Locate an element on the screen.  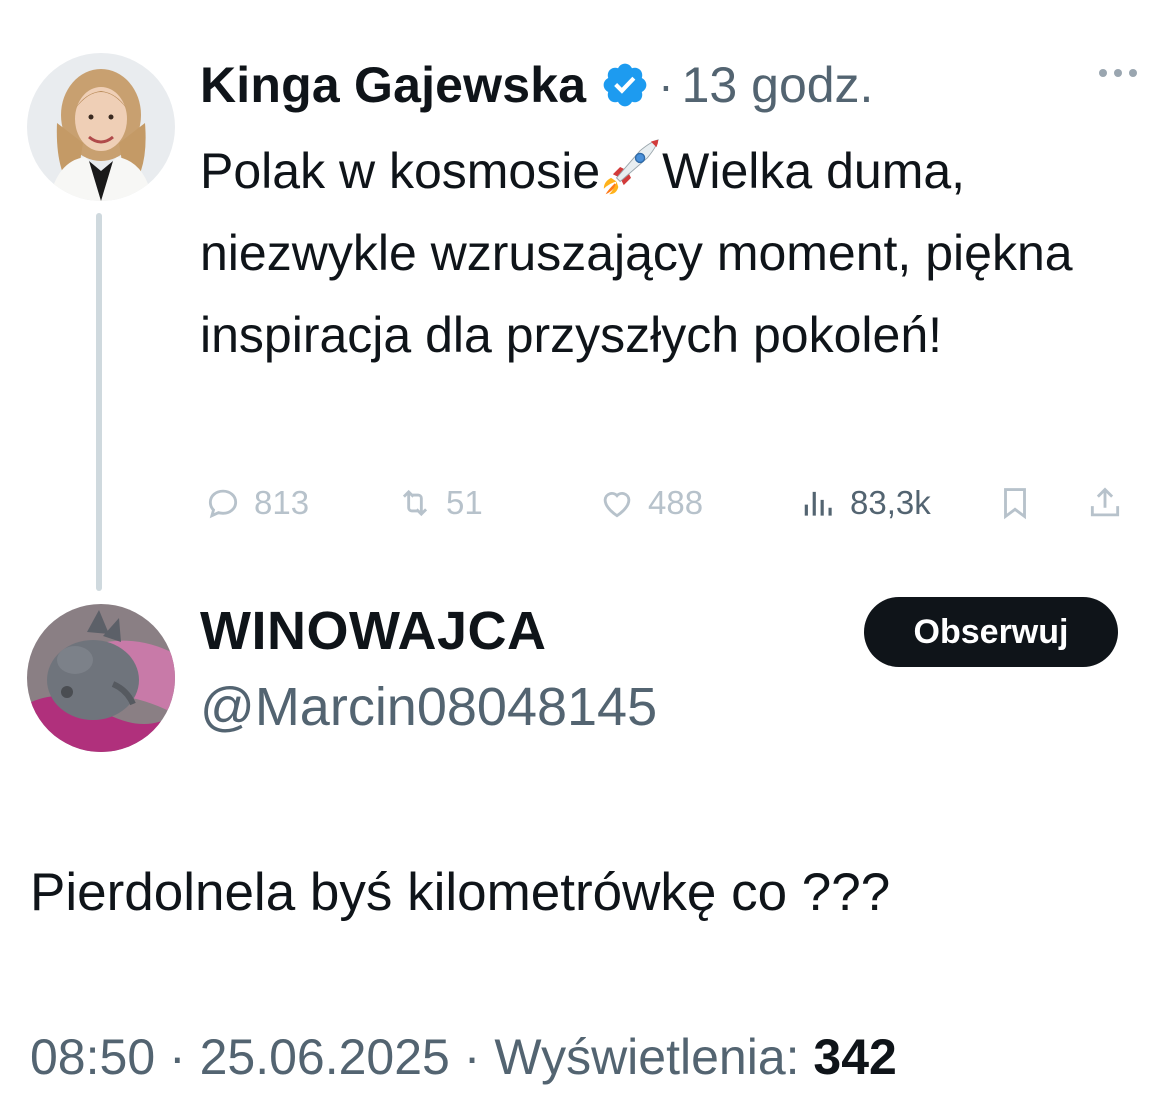
views-button: 83,3k is located at coordinates (865, 503).